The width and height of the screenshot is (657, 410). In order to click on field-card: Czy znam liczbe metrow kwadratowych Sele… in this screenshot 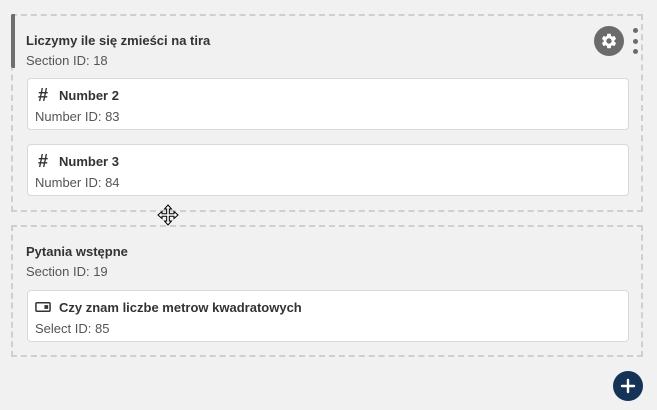, I will do `click(328, 316)`.